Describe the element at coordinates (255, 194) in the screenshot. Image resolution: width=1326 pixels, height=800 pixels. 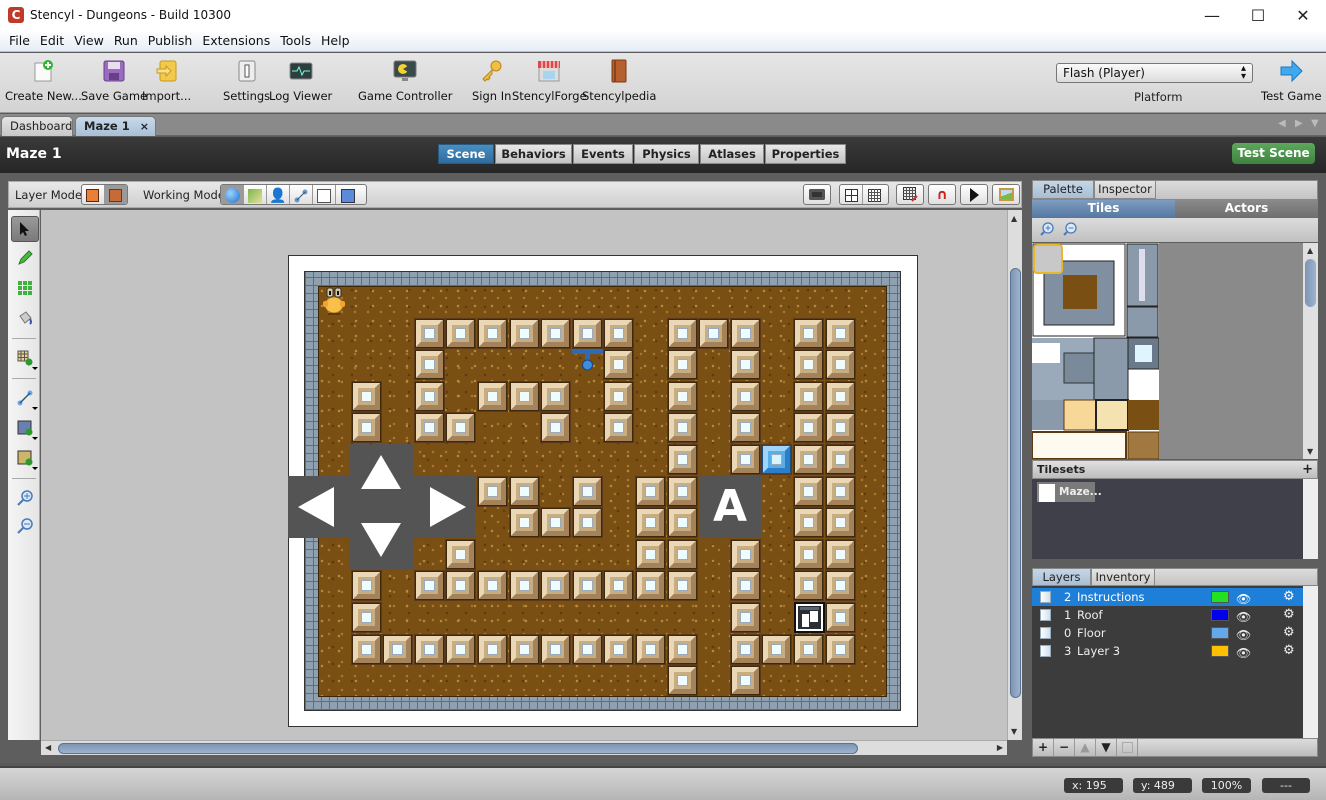
I see `mode-tiles-button` at that location.